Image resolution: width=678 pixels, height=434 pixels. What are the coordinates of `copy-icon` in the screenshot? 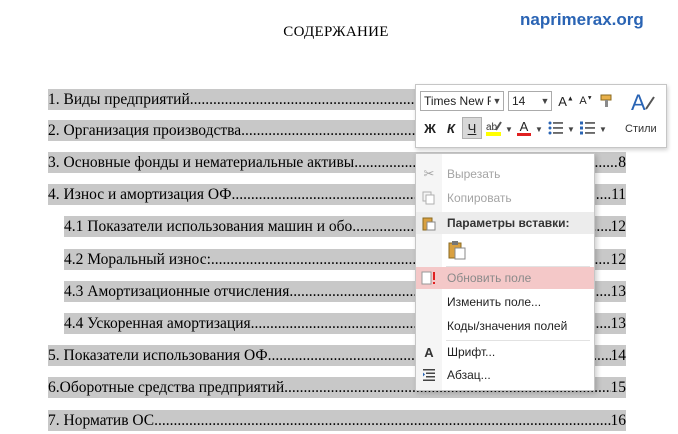 It's located at (429, 198).